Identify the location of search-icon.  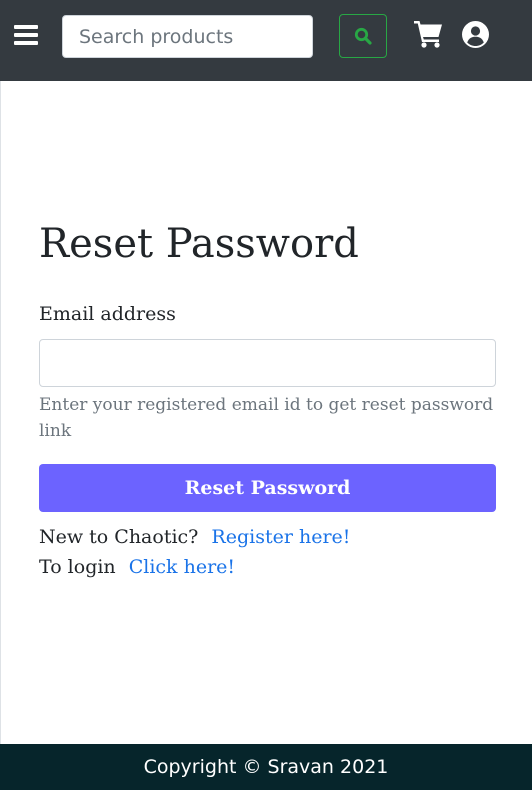
(363, 36).